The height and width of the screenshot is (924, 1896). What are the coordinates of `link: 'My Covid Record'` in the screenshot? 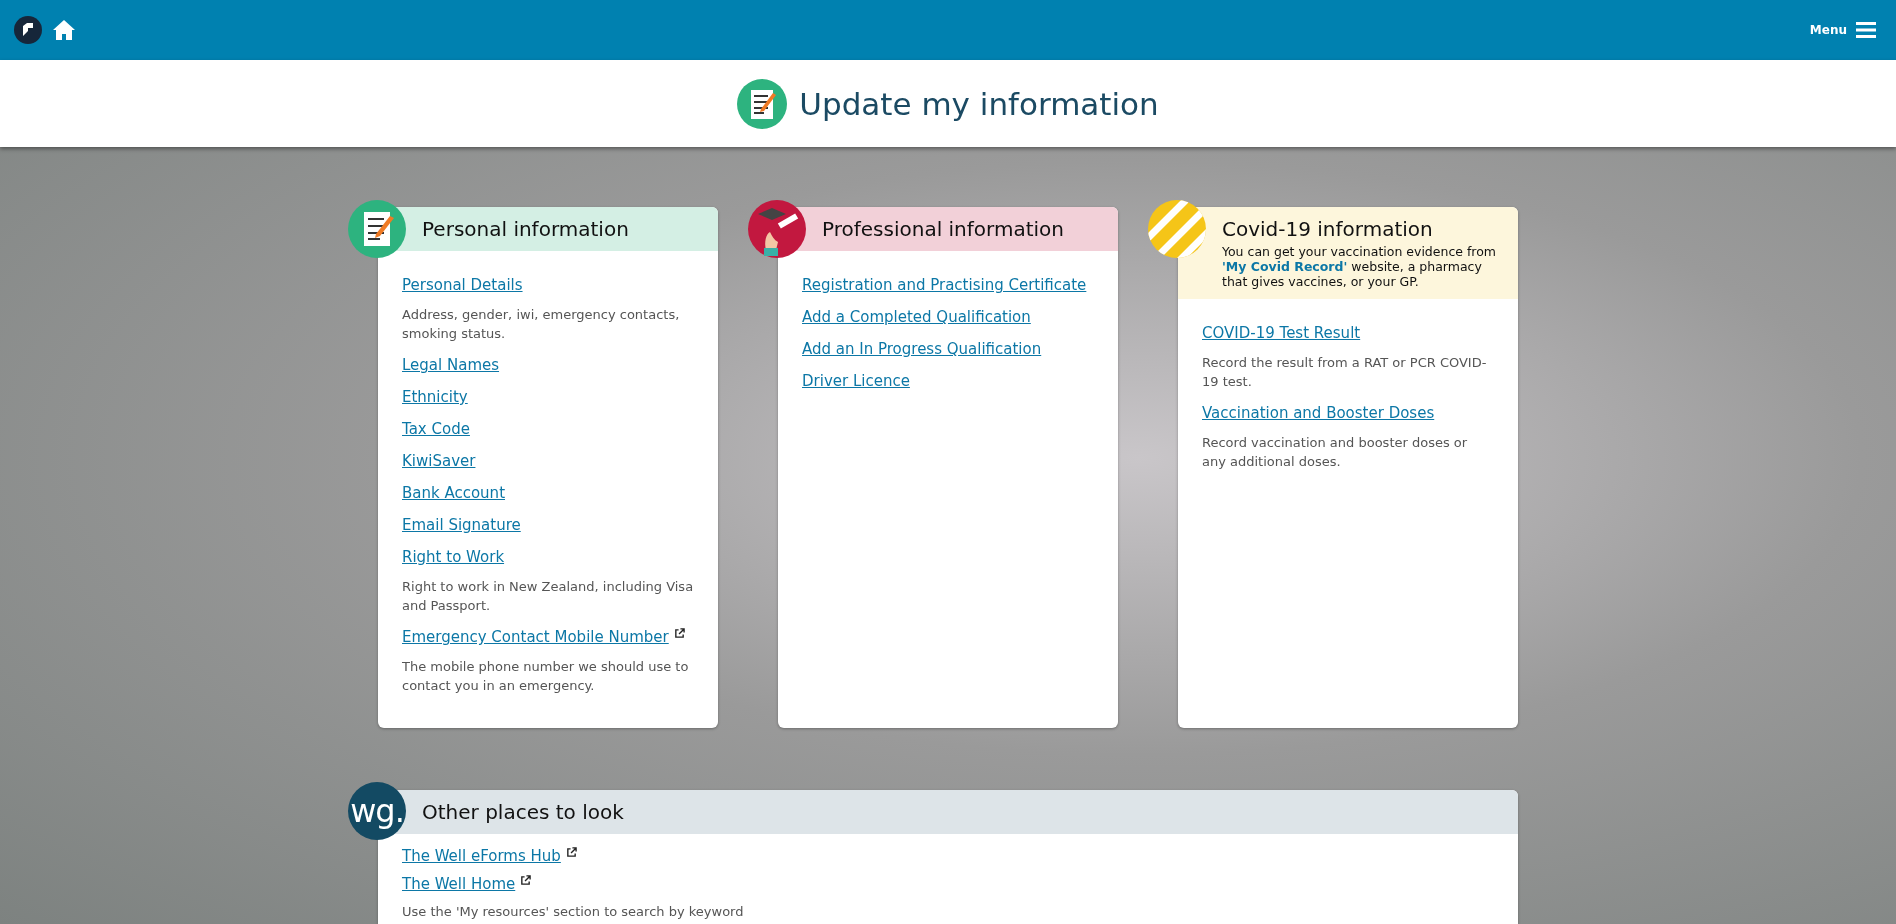 It's located at (1285, 266).